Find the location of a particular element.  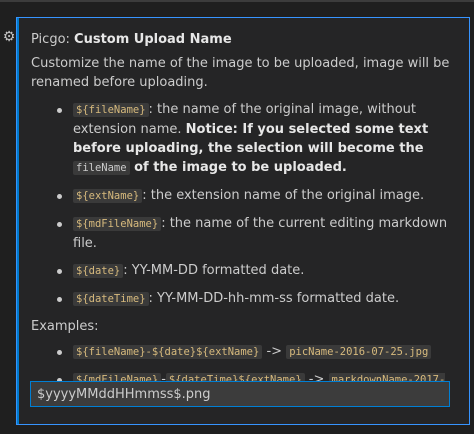

notice-code: fileName is located at coordinates (101, 168).